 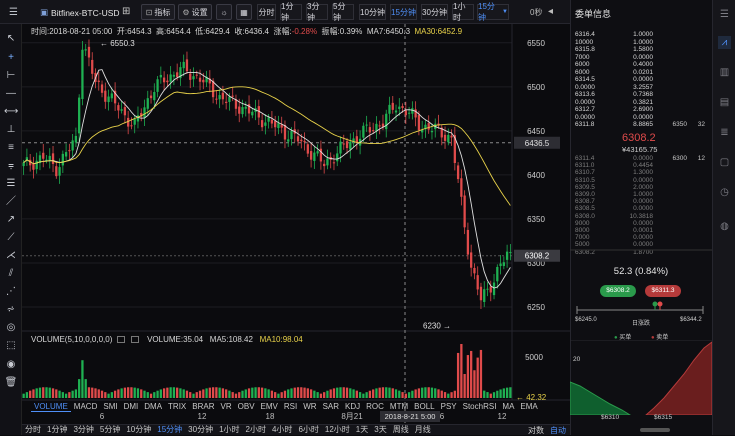 I want to click on indicator-tab-brar: BRAR, so click(x=203, y=407).